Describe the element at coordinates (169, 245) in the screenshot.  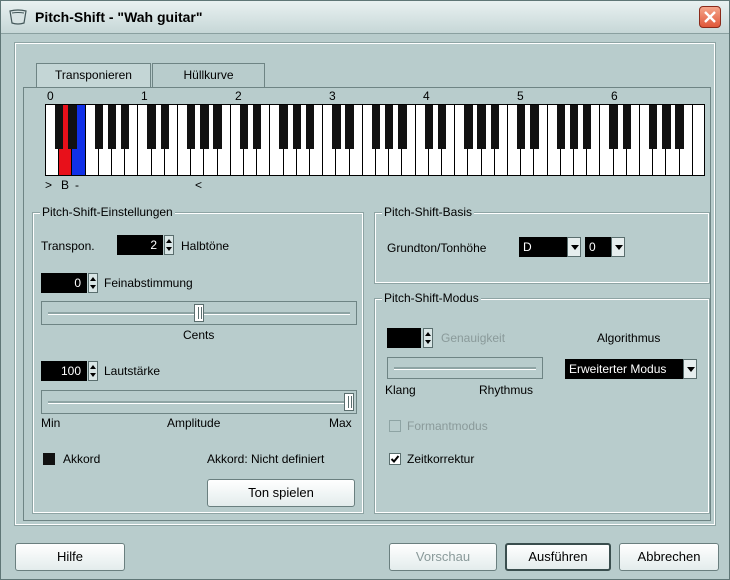
I see `transpose-stepper` at that location.